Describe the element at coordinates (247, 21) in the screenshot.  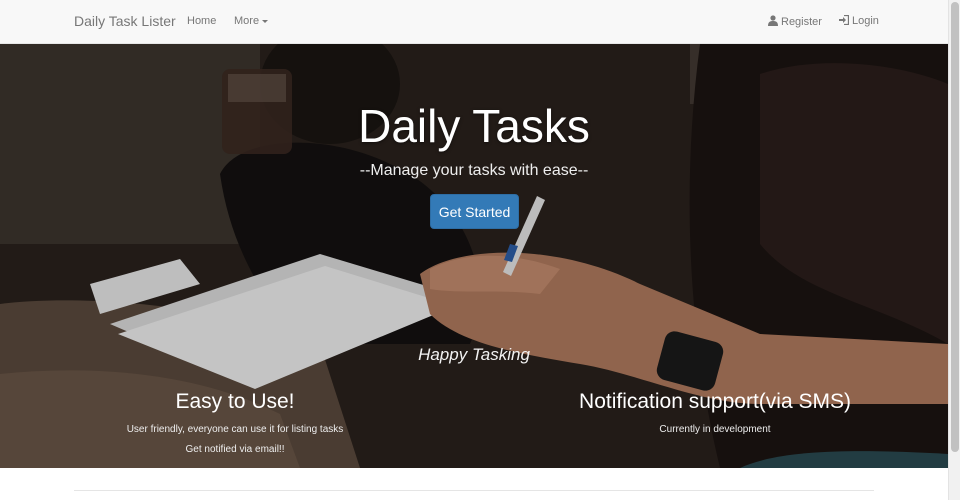
I see `nav-more-label: More` at that location.